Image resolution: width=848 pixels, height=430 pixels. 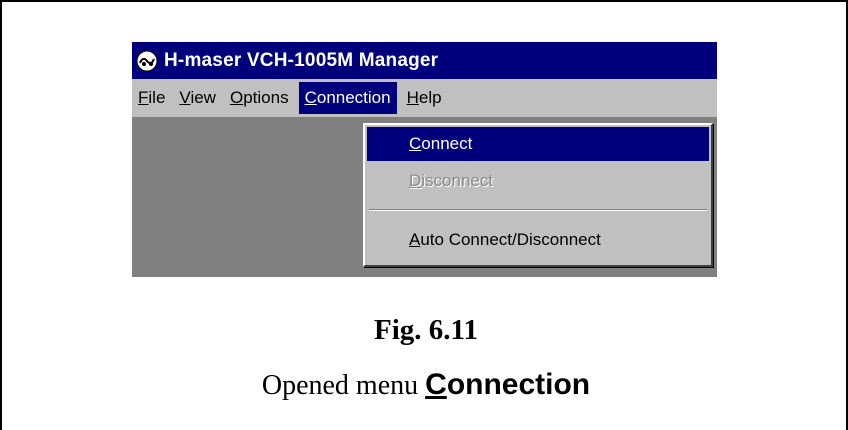 I want to click on caption-text: Opened menu, so click(x=340, y=385).